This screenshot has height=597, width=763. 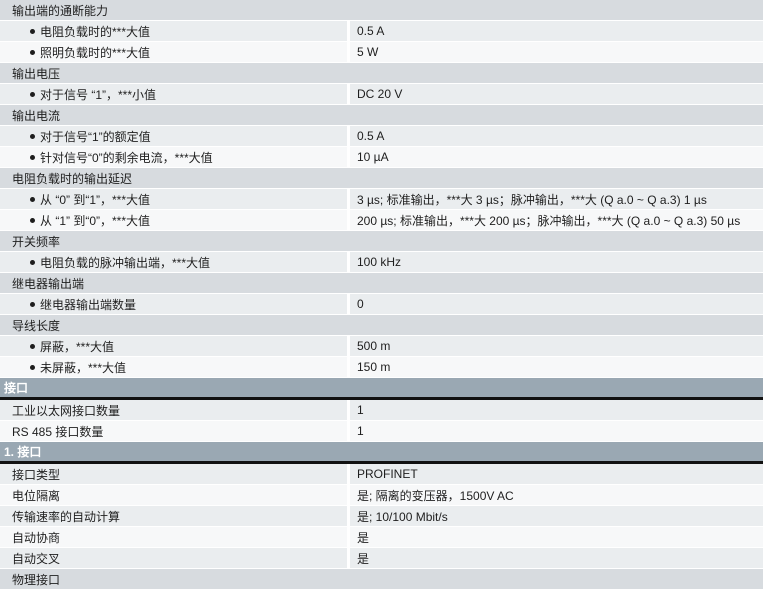 I want to click on spec-label: 工业以太网接口数量, so click(x=173, y=410).